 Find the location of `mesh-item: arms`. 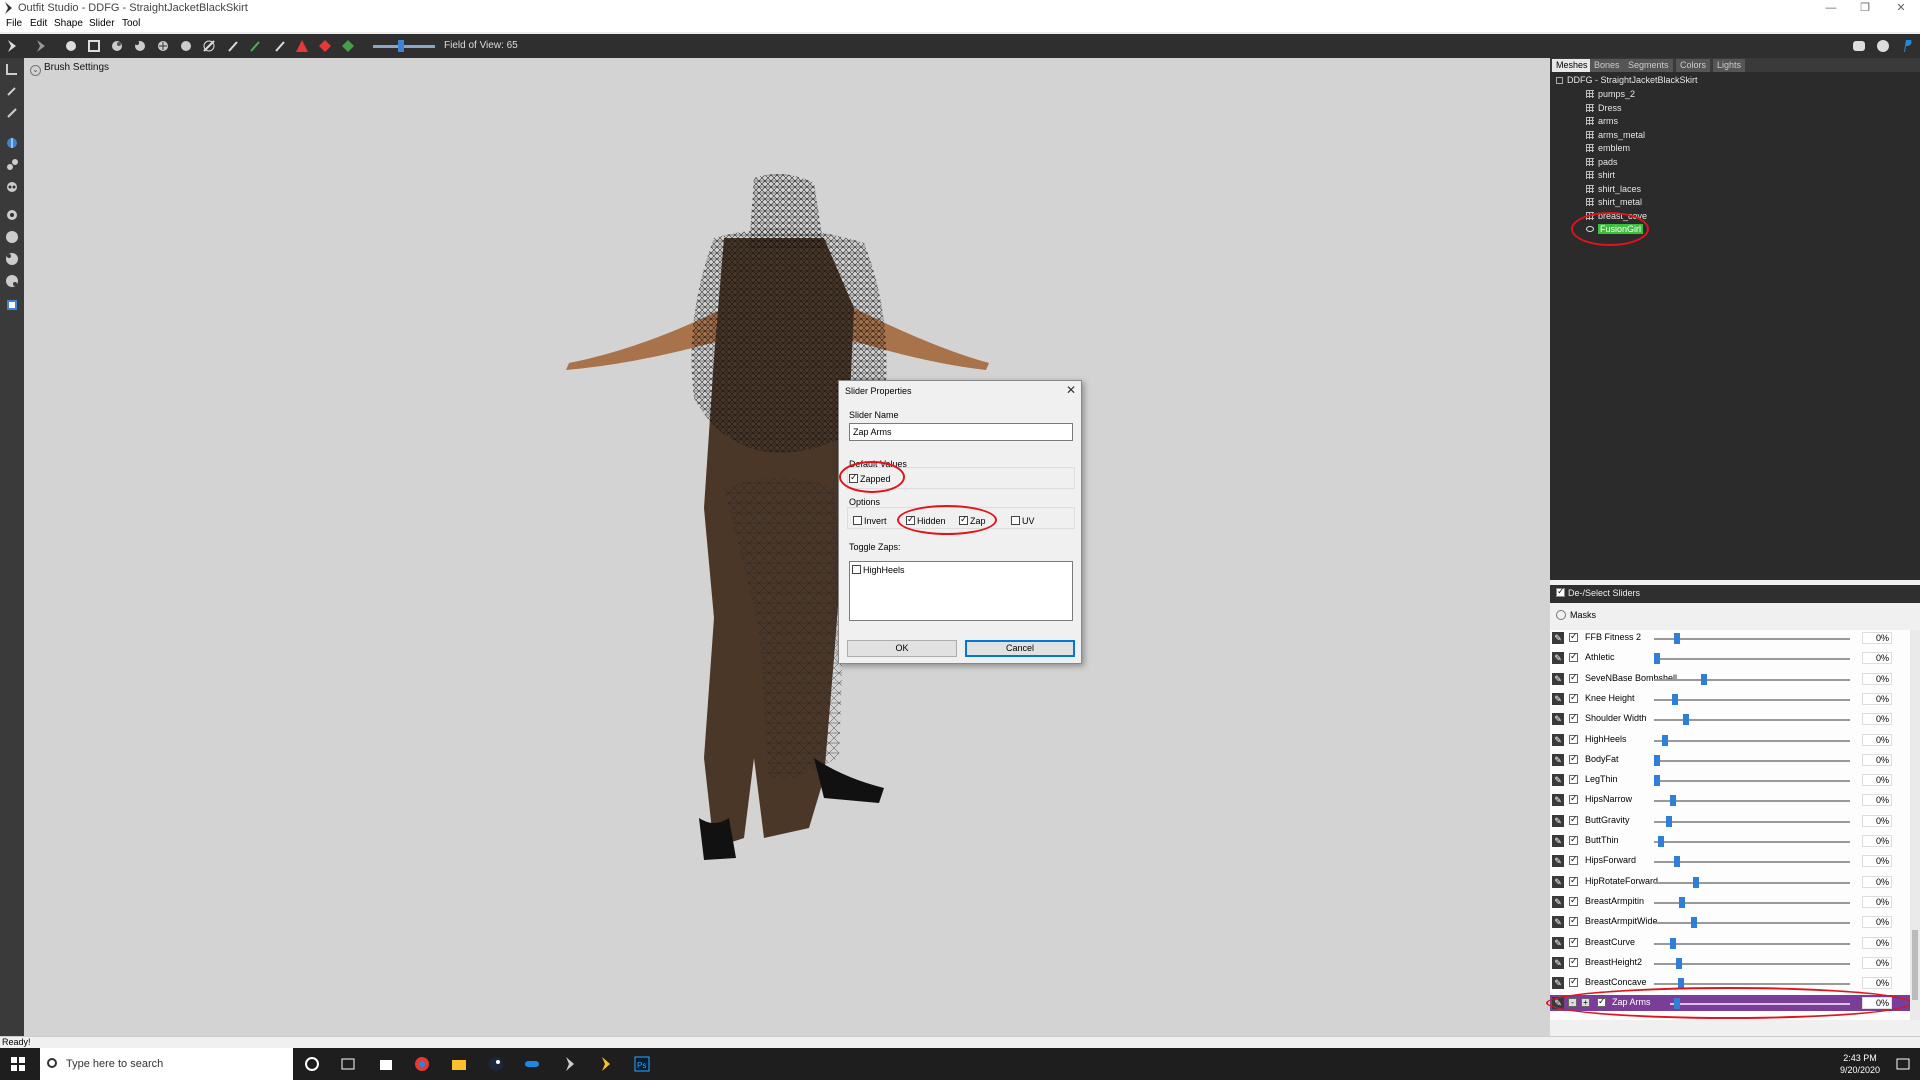

mesh-item: arms is located at coordinates (1602, 122).